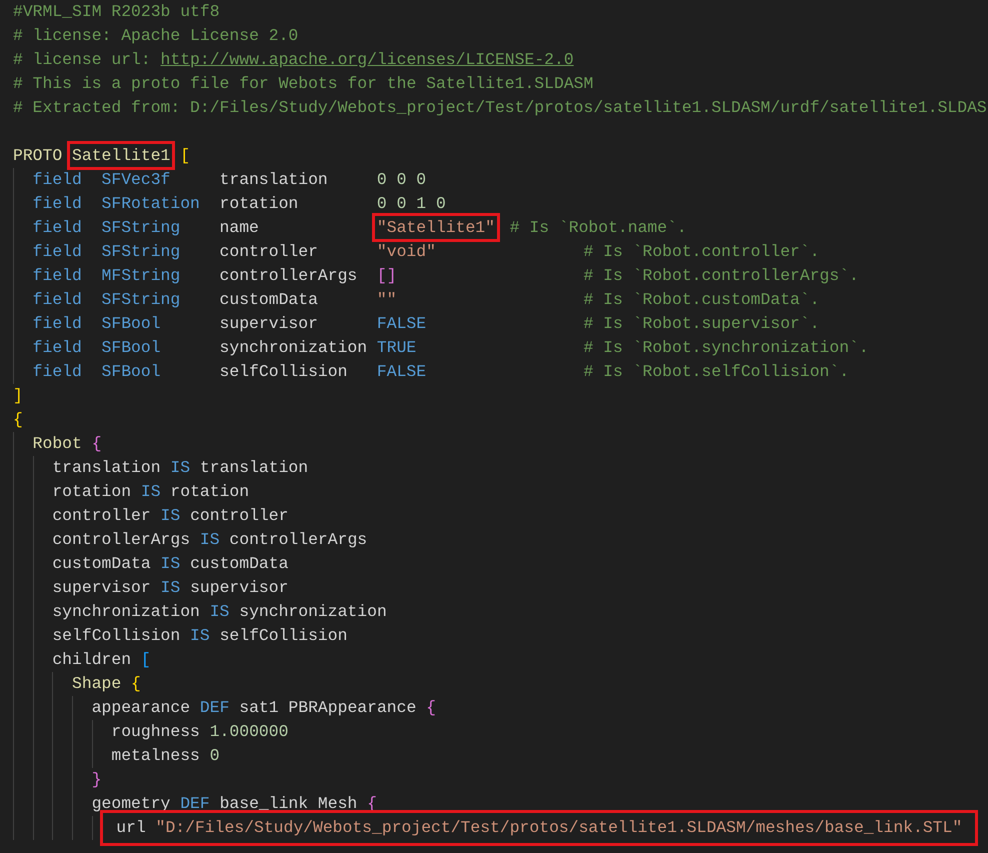  Describe the element at coordinates (396, 347) in the screenshot. I see `code-token: TRUE` at that location.